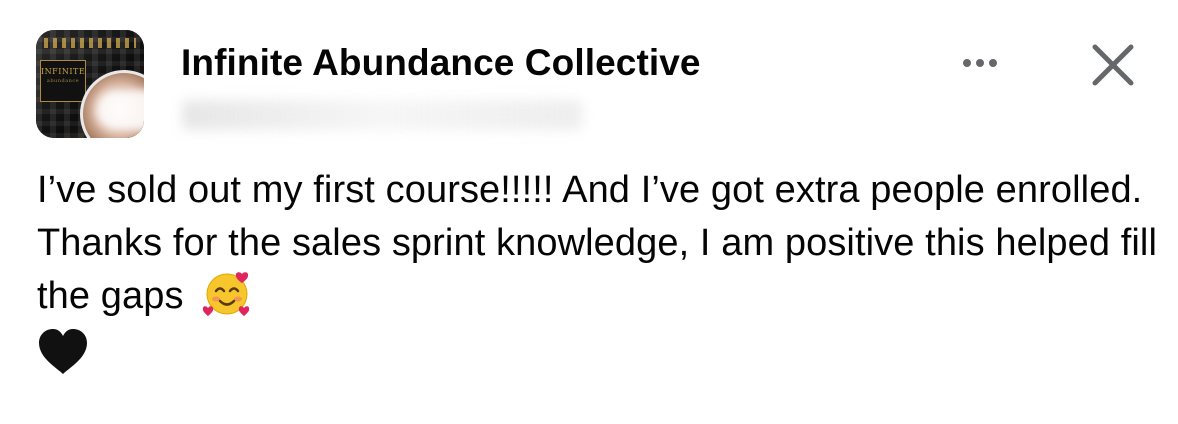 This screenshot has width=1178, height=424. I want to click on close-button, so click(1113, 65).